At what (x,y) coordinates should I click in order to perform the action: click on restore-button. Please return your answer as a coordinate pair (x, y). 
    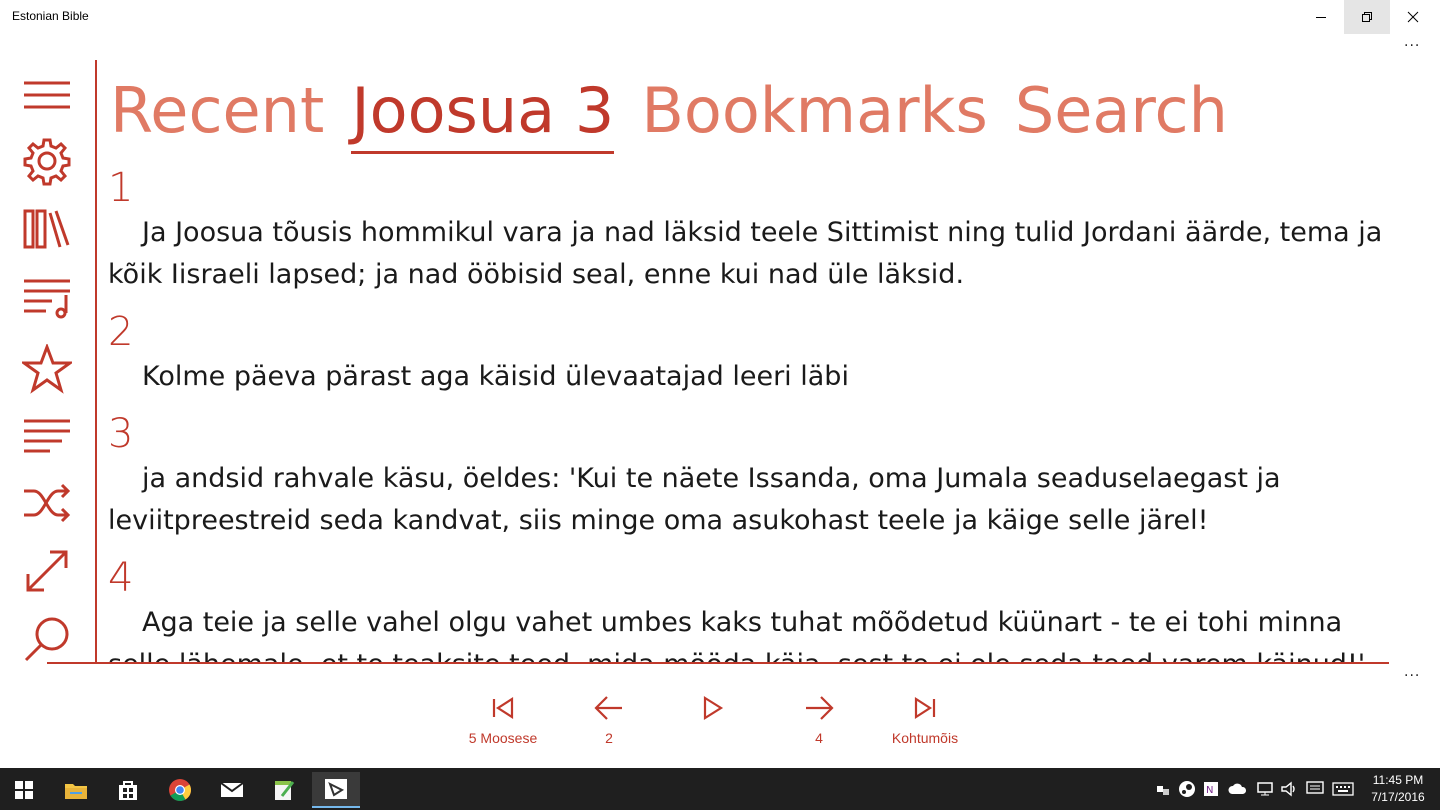
    Looking at the image, I should click on (1367, 17).